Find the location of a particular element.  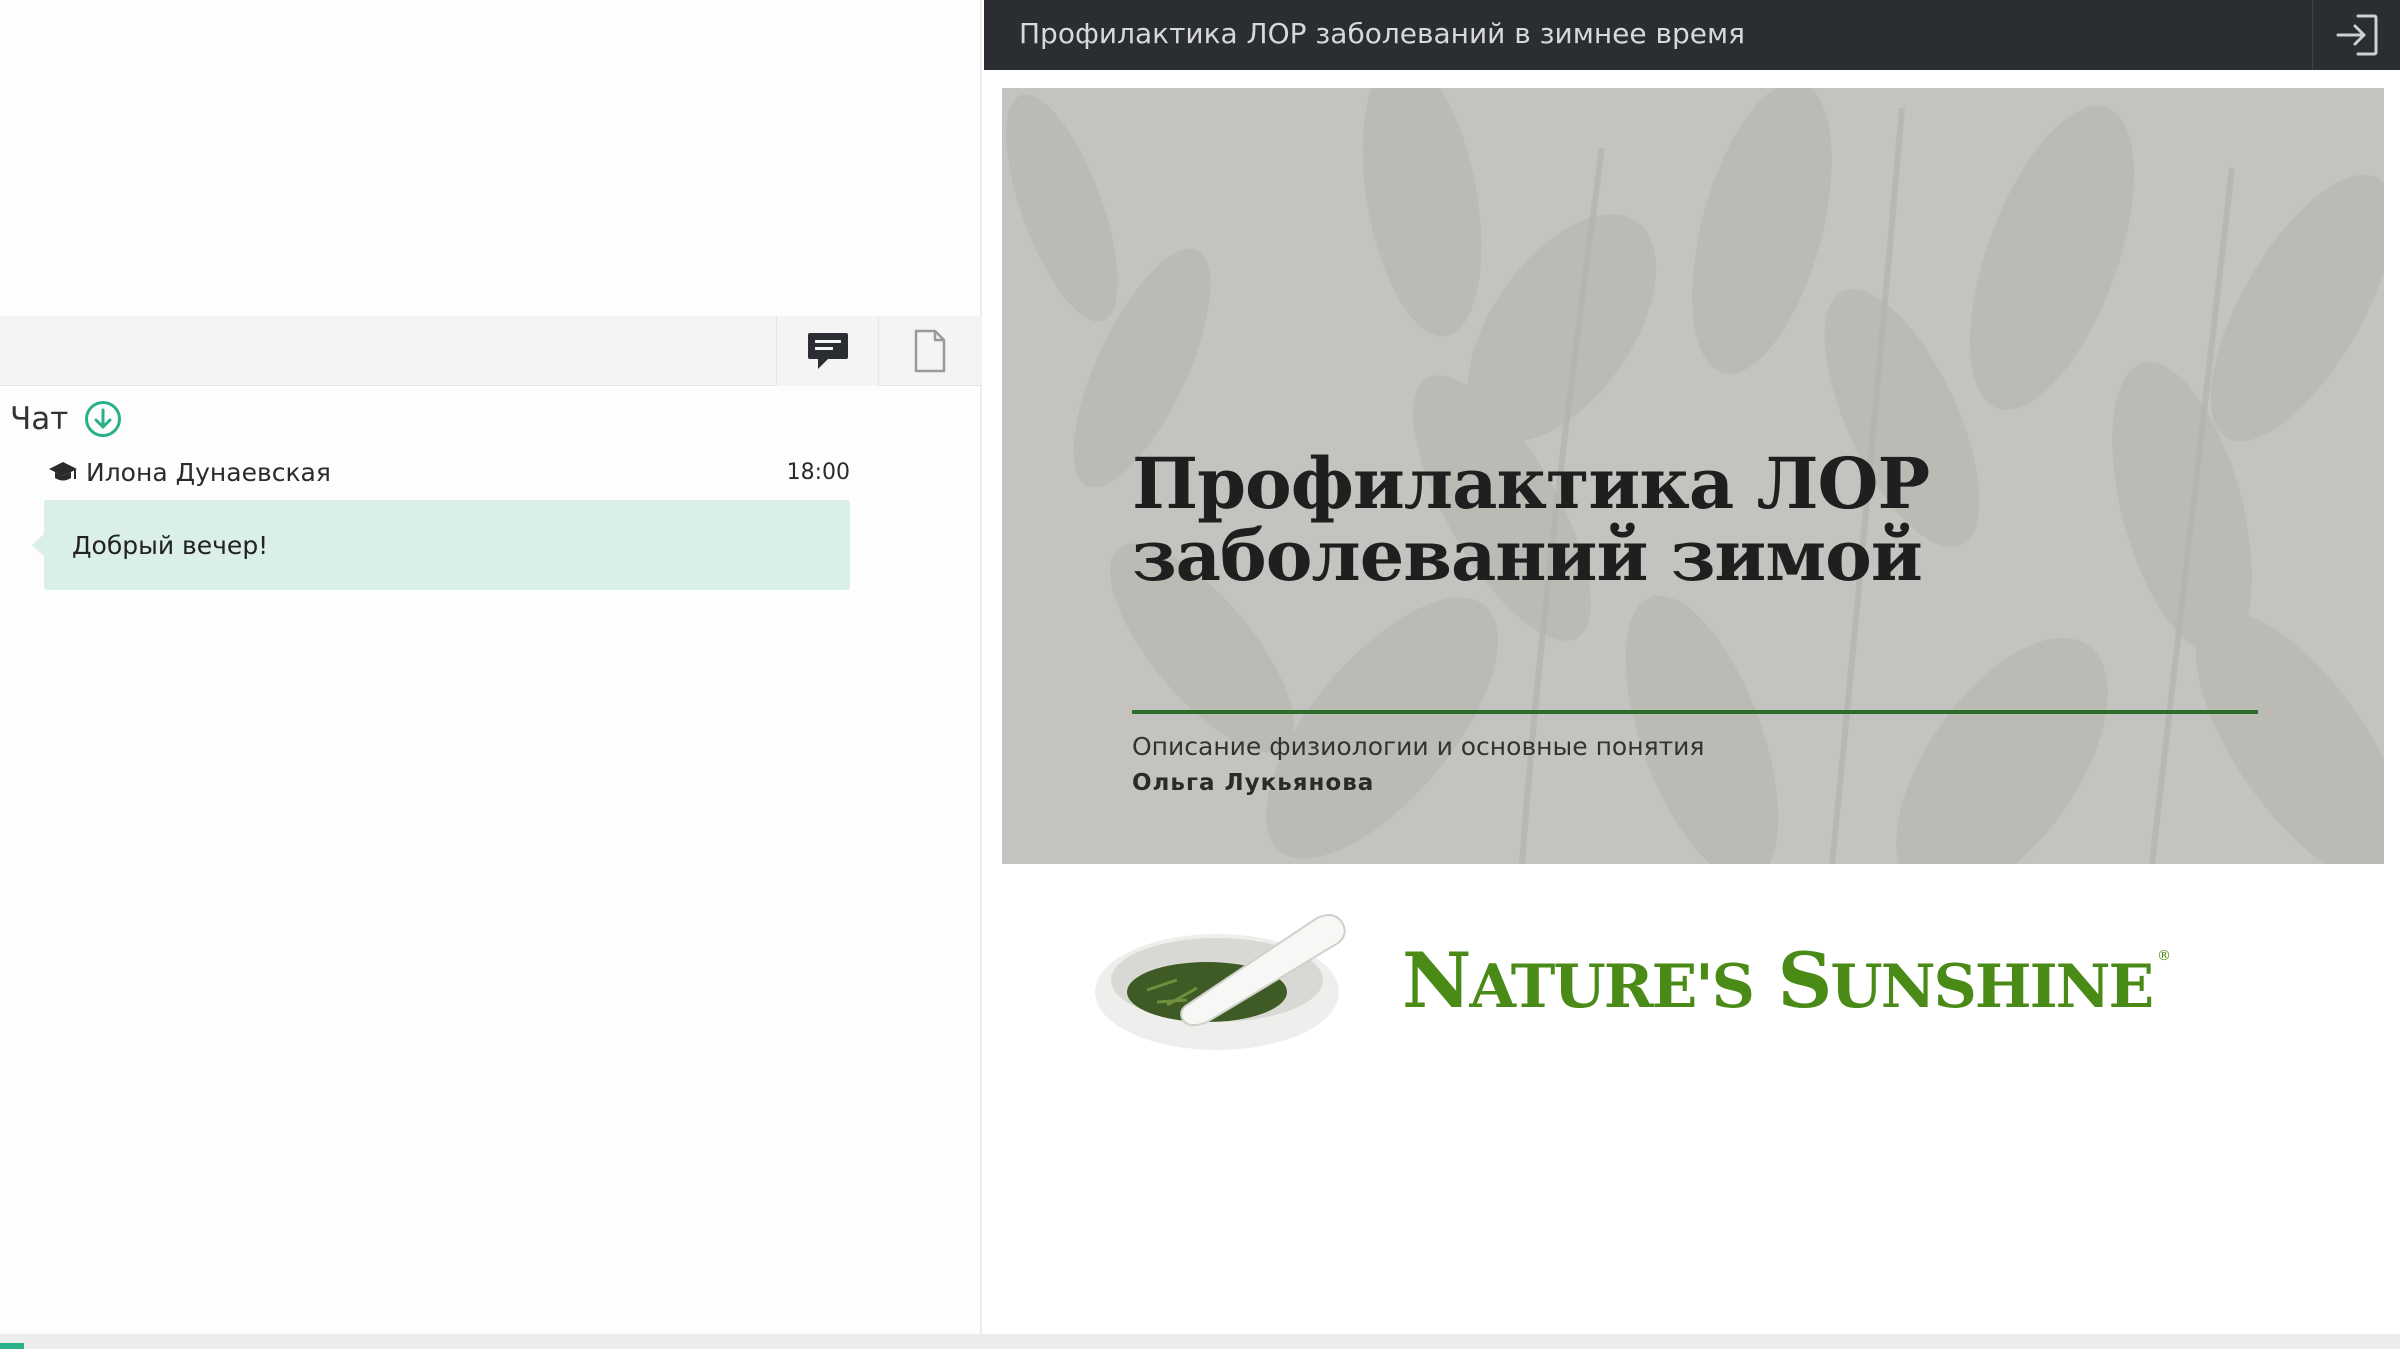

tab-files is located at coordinates (929, 351).